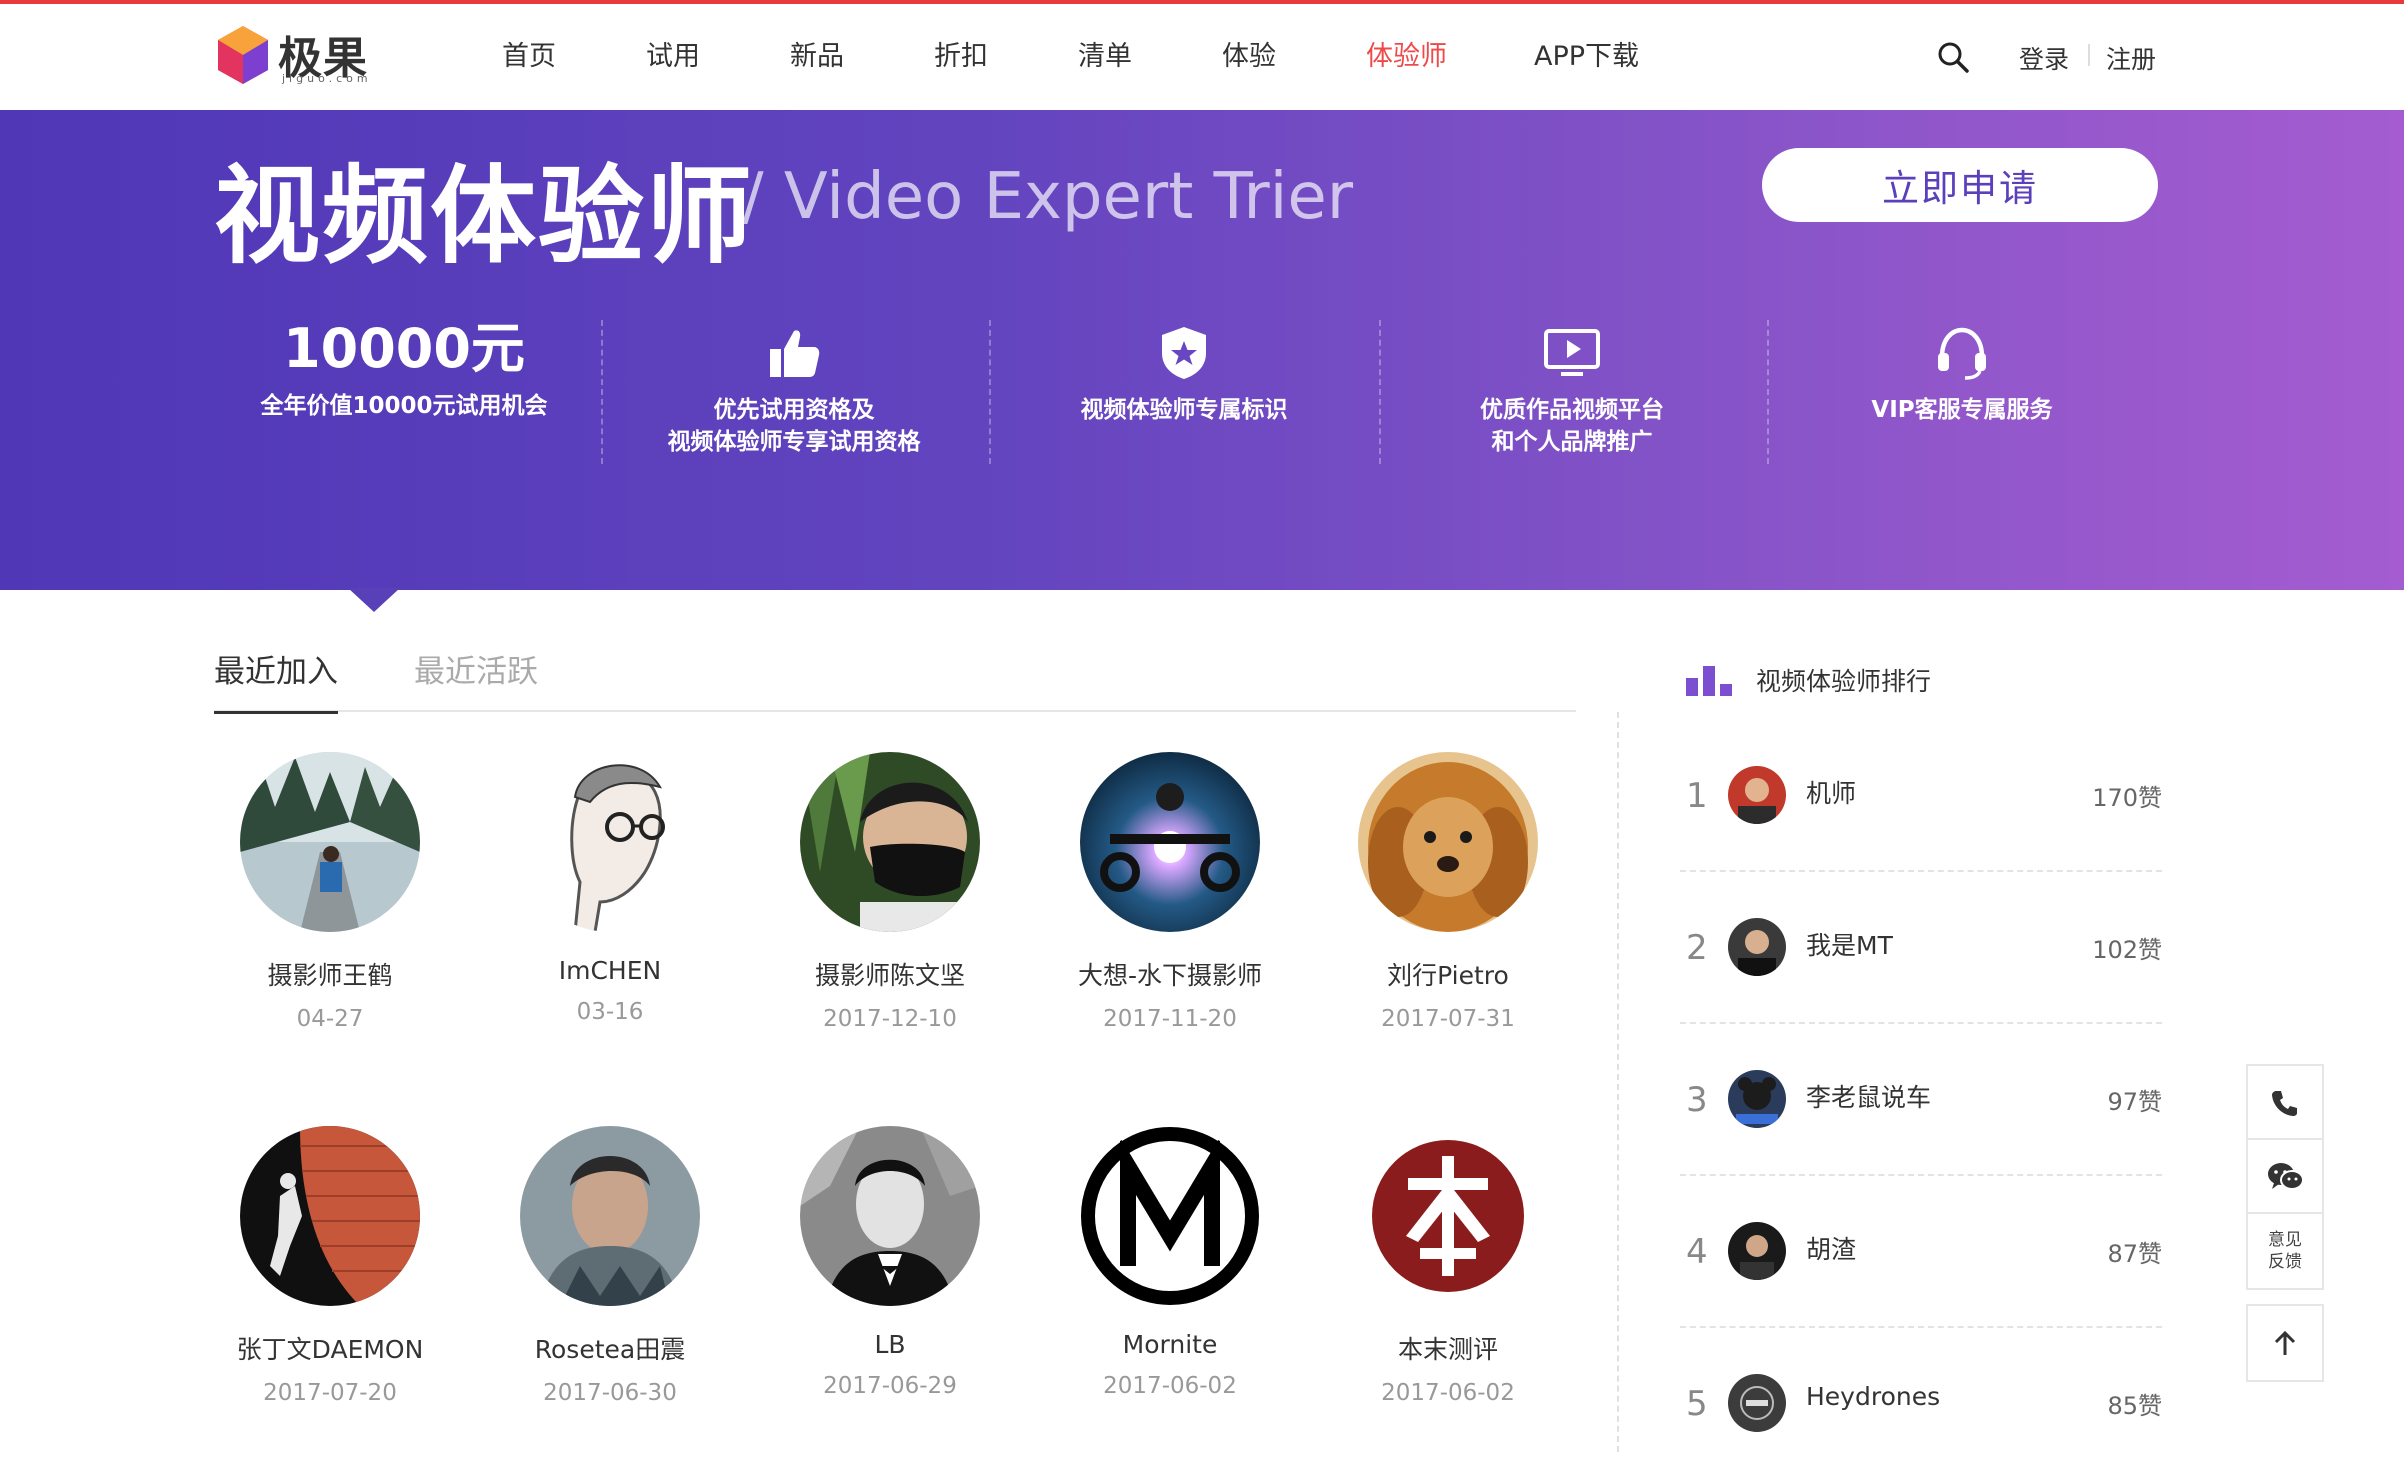  Describe the element at coordinates (1868, 1096) in the screenshot. I see `rank-user-name: 李老鼠说车` at that location.